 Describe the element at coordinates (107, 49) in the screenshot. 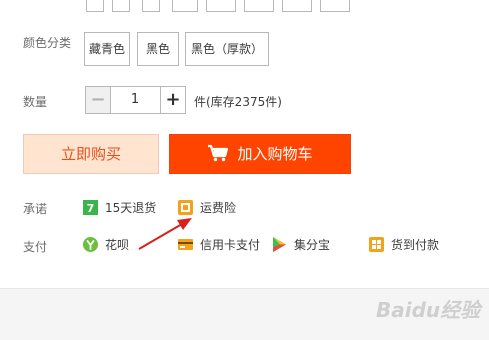

I see `color-option-navy: 藏青色` at that location.